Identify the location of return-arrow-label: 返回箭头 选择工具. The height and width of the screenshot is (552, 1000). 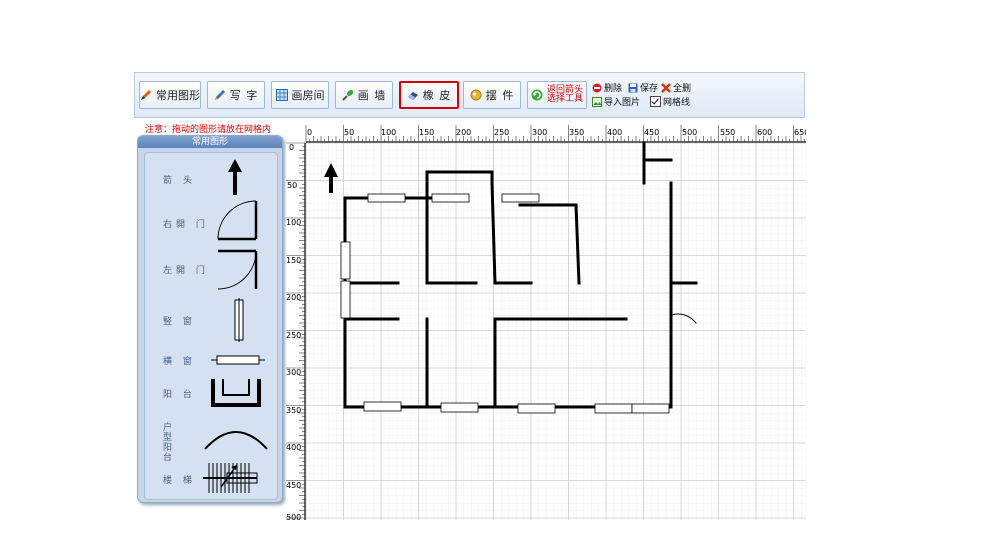
(564, 94).